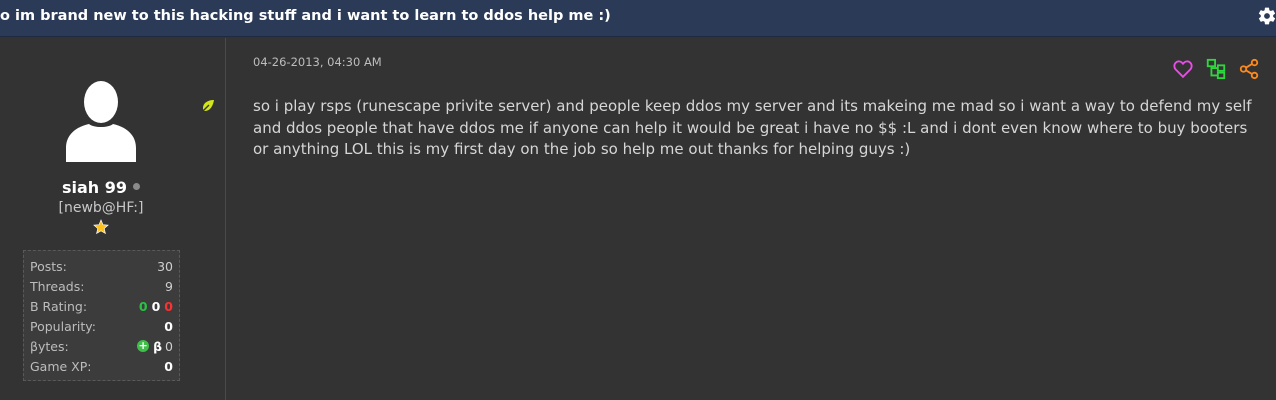 Image resolution: width=1276 pixels, height=400 pixels. Describe the element at coordinates (101, 286) in the screenshot. I see `stat-threads: Threads: 9` at that location.